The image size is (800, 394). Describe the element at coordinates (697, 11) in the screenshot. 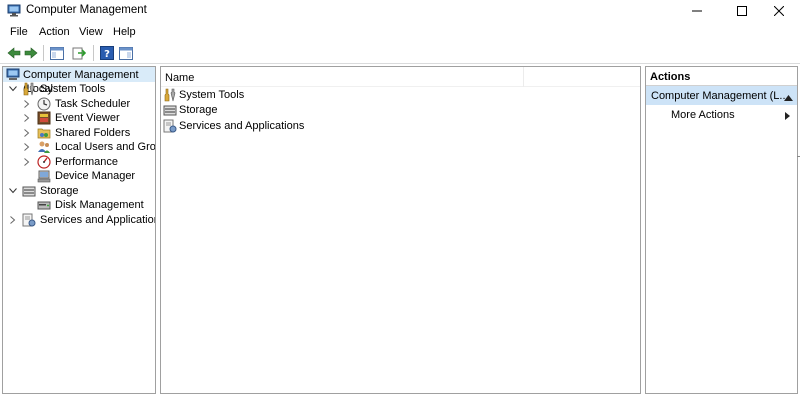

I see `minimize-icon` at that location.